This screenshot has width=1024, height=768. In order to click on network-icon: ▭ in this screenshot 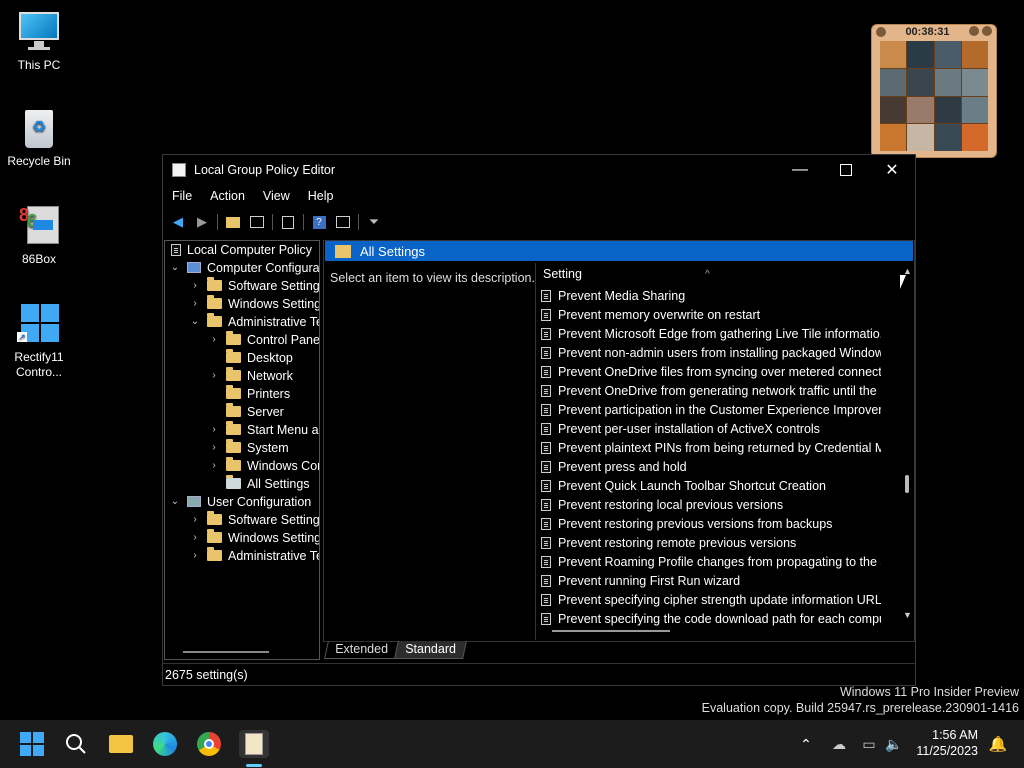, I will do `click(869, 744)`.